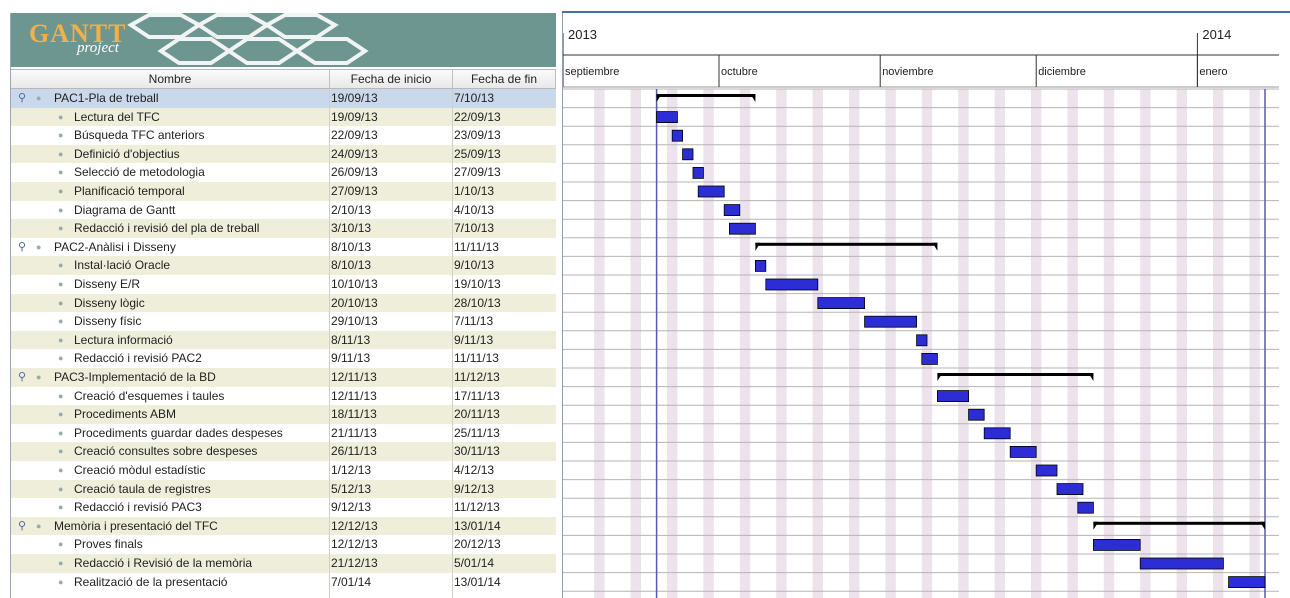 This screenshot has height=598, width=1290. What do you see at coordinates (391, 191) in the screenshot?
I see `task-start-date: 27/09/13` at bounding box center [391, 191].